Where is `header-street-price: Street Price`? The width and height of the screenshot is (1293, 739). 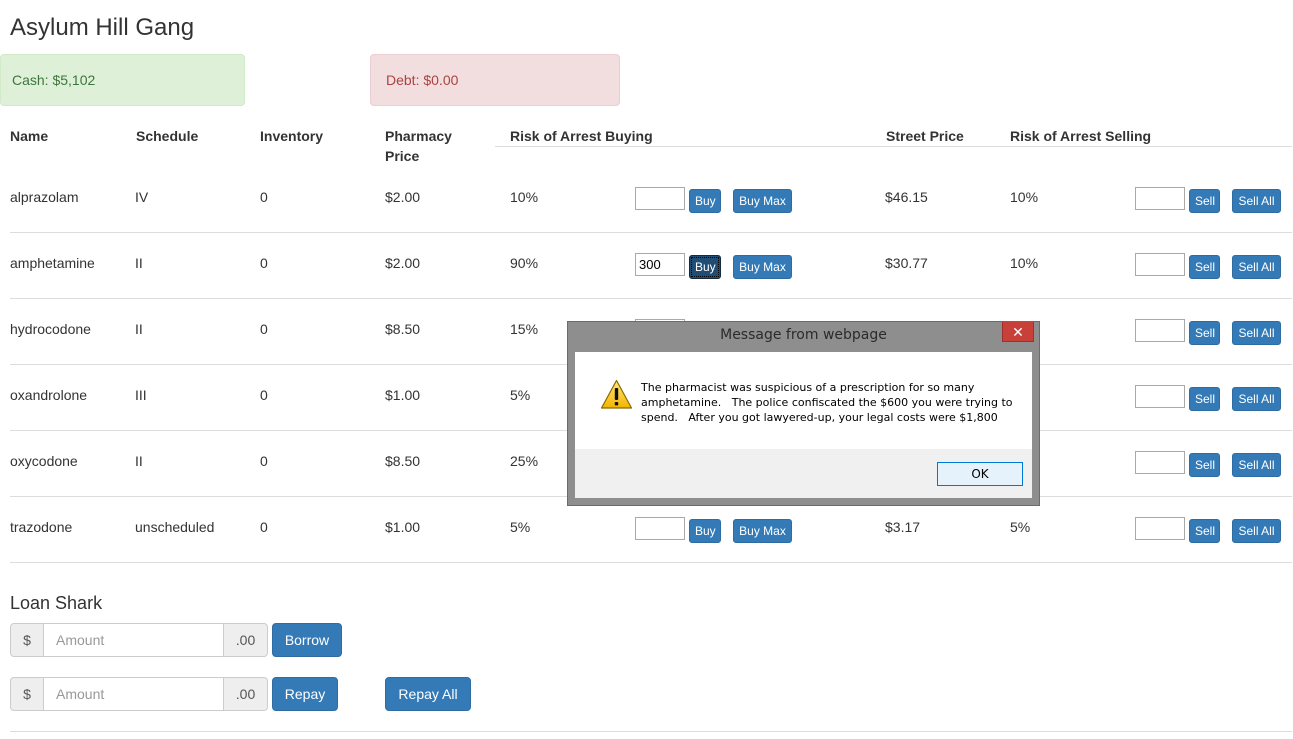
header-street-price: Street Price is located at coordinates (925, 136).